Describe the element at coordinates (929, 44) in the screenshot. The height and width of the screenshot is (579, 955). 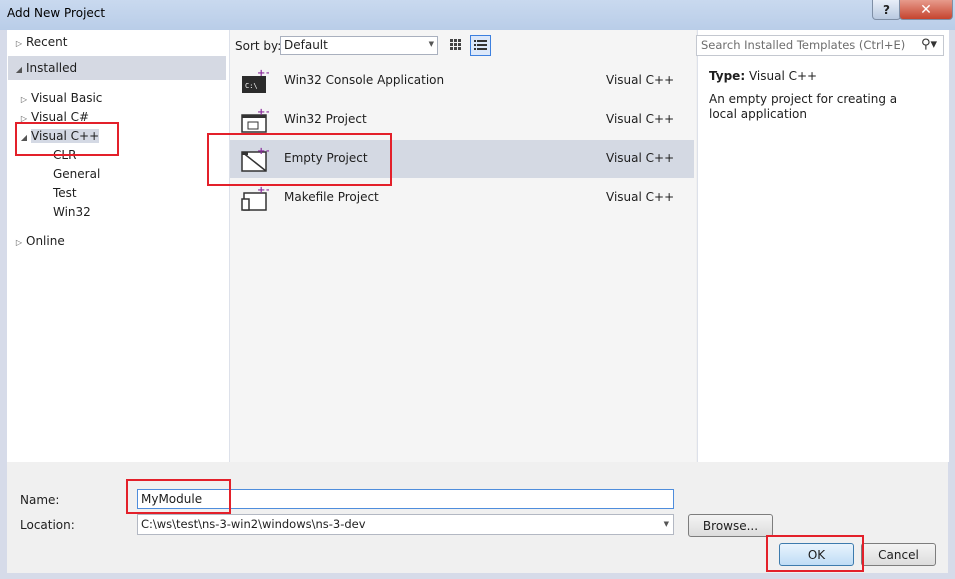
I see `search-icon: ⚲▾` at that location.